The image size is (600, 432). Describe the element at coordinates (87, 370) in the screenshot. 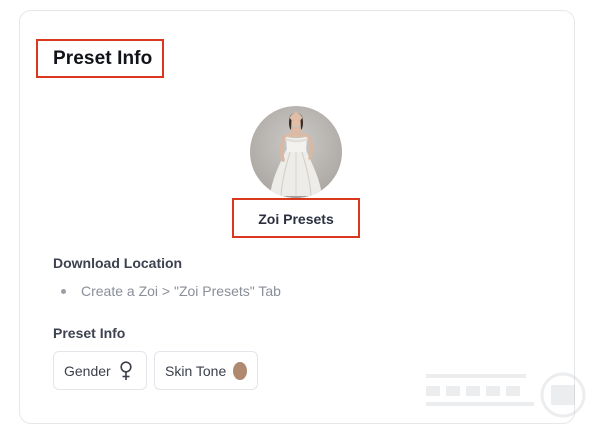

I see `gender-label: Gender` at that location.